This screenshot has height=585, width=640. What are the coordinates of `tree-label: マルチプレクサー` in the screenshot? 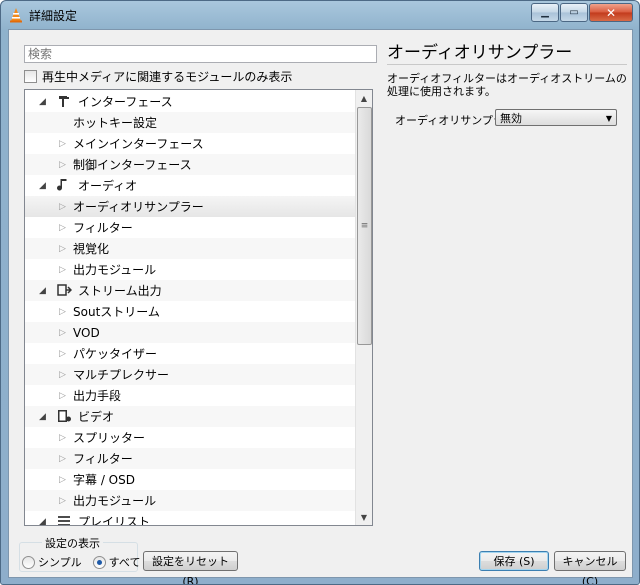 It's located at (121, 375).